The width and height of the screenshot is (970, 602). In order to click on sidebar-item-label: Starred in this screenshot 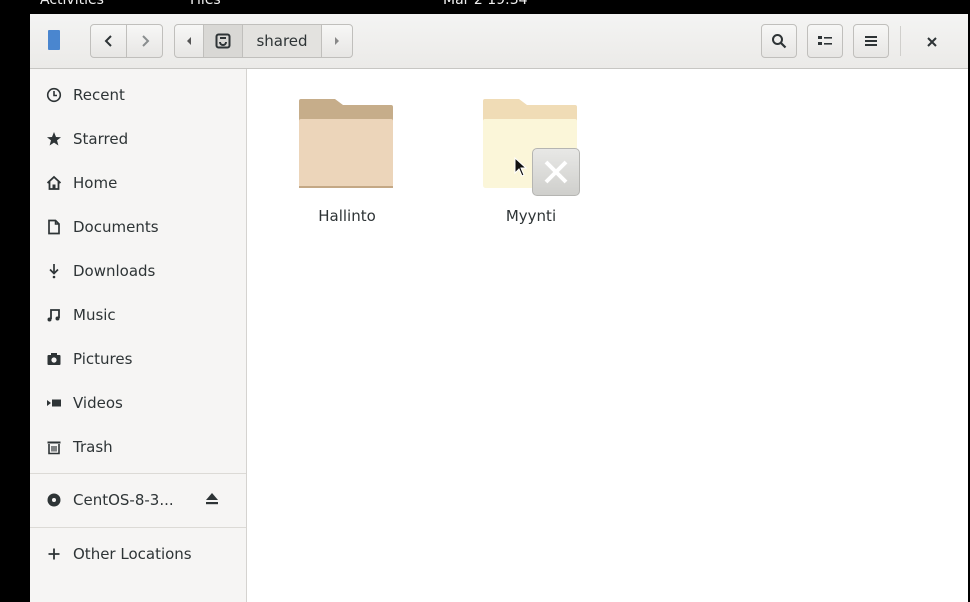, I will do `click(101, 139)`.